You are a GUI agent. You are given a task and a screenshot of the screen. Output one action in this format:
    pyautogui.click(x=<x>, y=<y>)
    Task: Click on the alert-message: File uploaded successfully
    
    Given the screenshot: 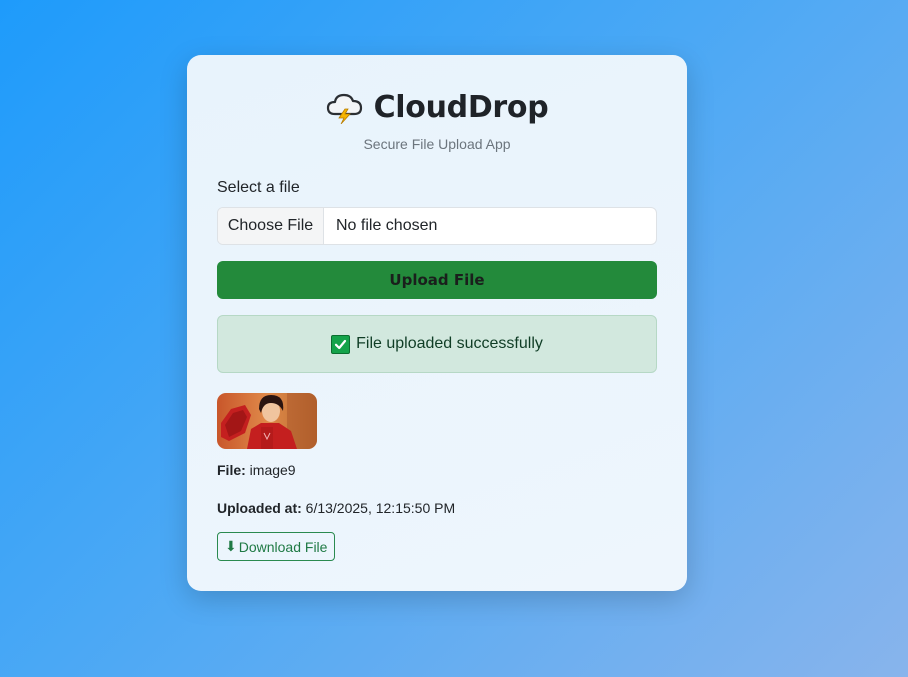 What is the action you would take?
    pyautogui.click(x=449, y=343)
    